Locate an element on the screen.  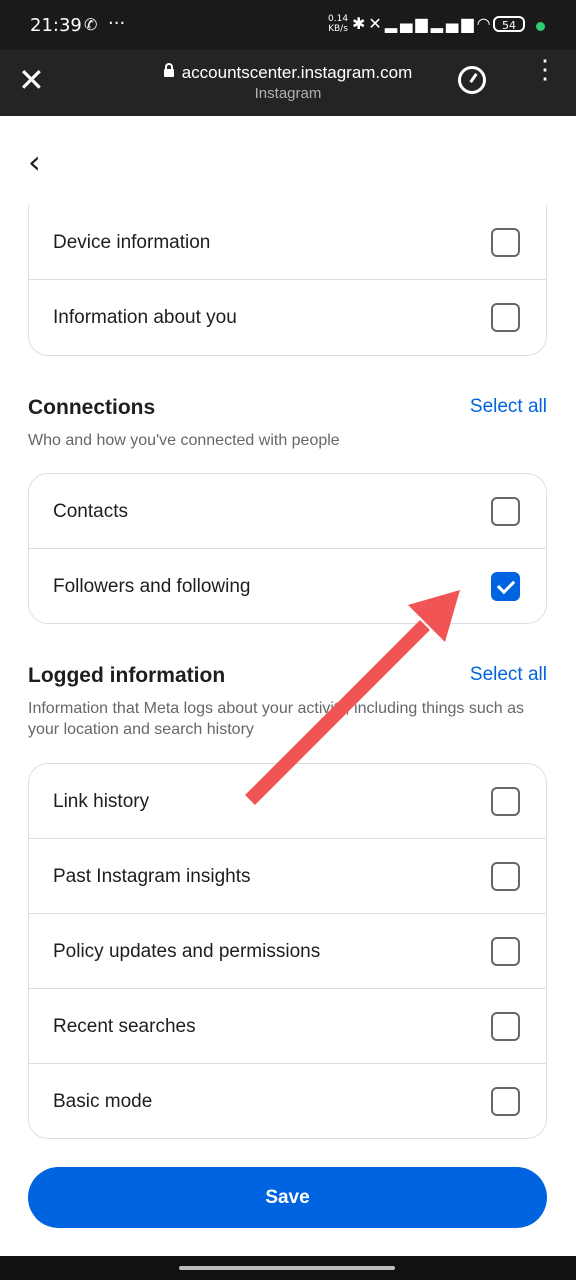
annotation-arrow-shaft is located at coordinates (337, 712).